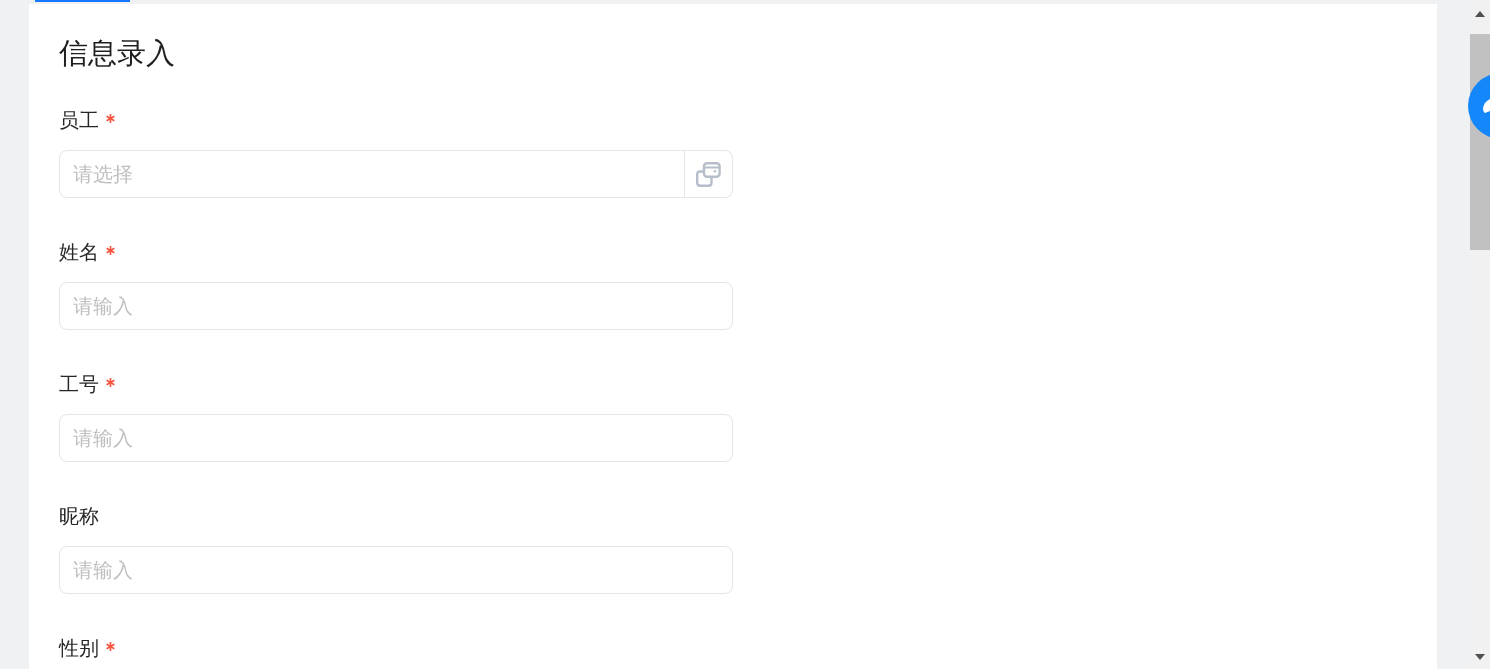  I want to click on form-title: 信息录入, so click(117, 53).